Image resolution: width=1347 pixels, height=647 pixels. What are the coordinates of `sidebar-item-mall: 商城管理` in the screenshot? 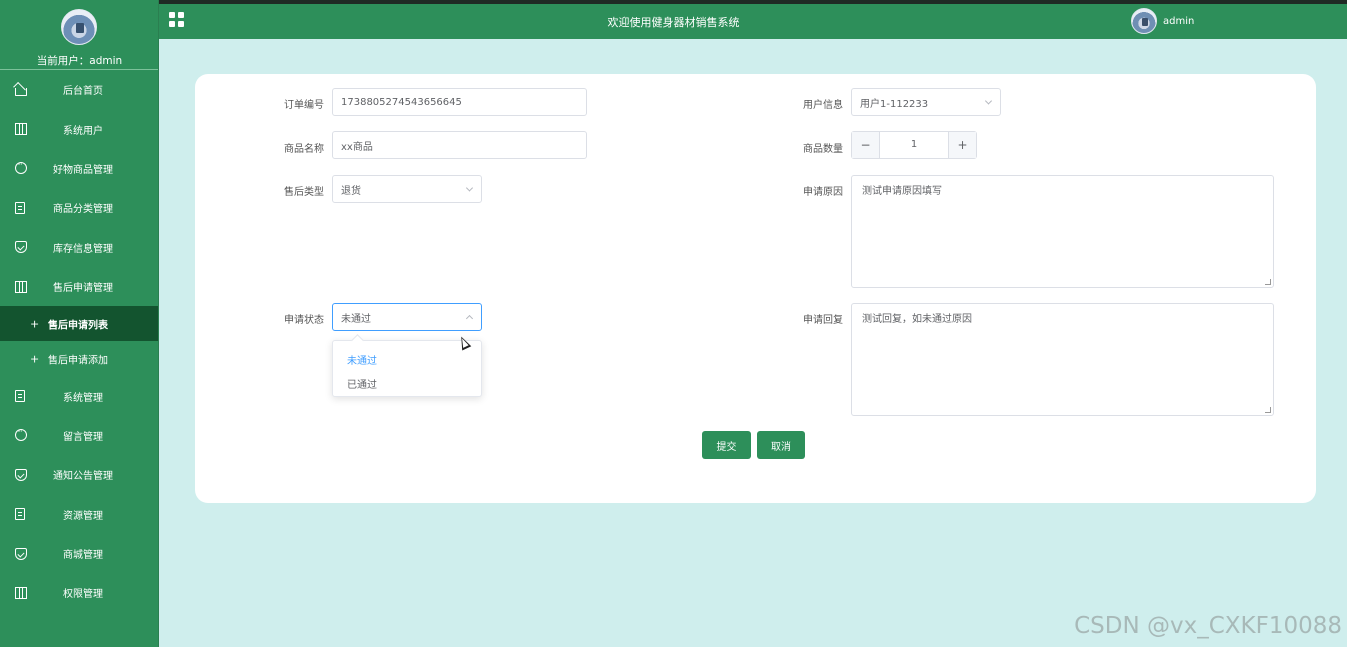 It's located at (79, 553).